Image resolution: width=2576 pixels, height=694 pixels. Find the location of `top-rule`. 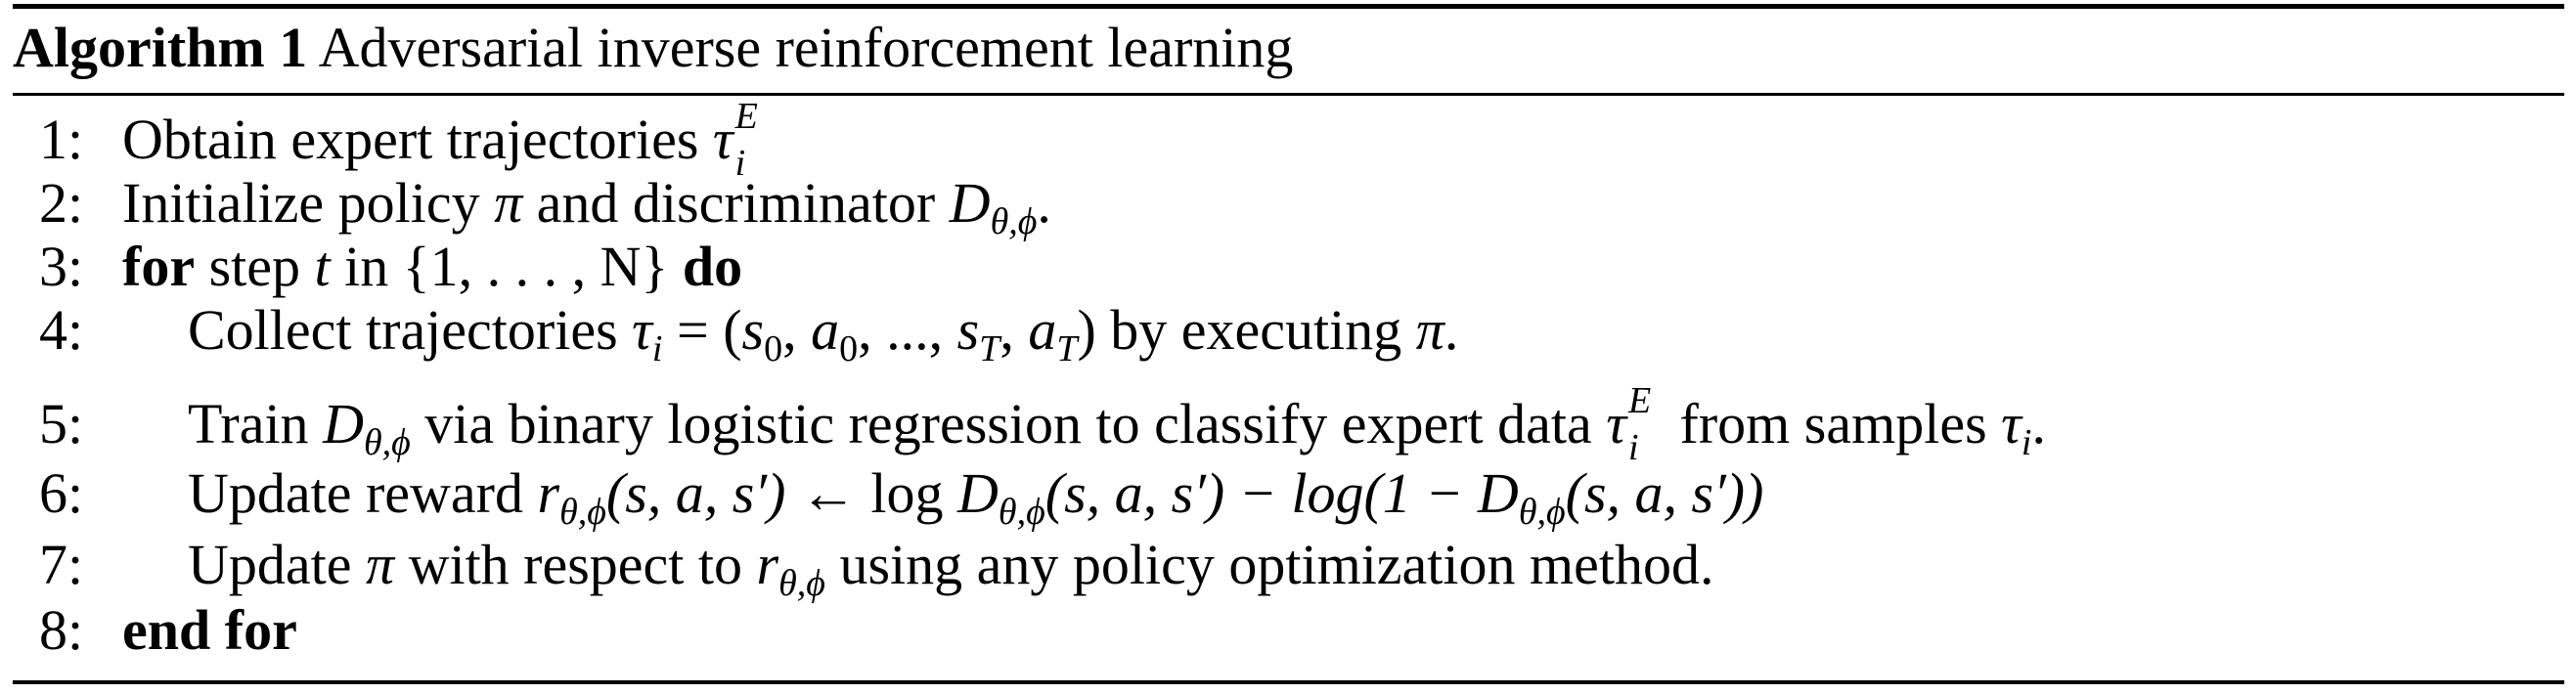

top-rule is located at coordinates (1288, 6).